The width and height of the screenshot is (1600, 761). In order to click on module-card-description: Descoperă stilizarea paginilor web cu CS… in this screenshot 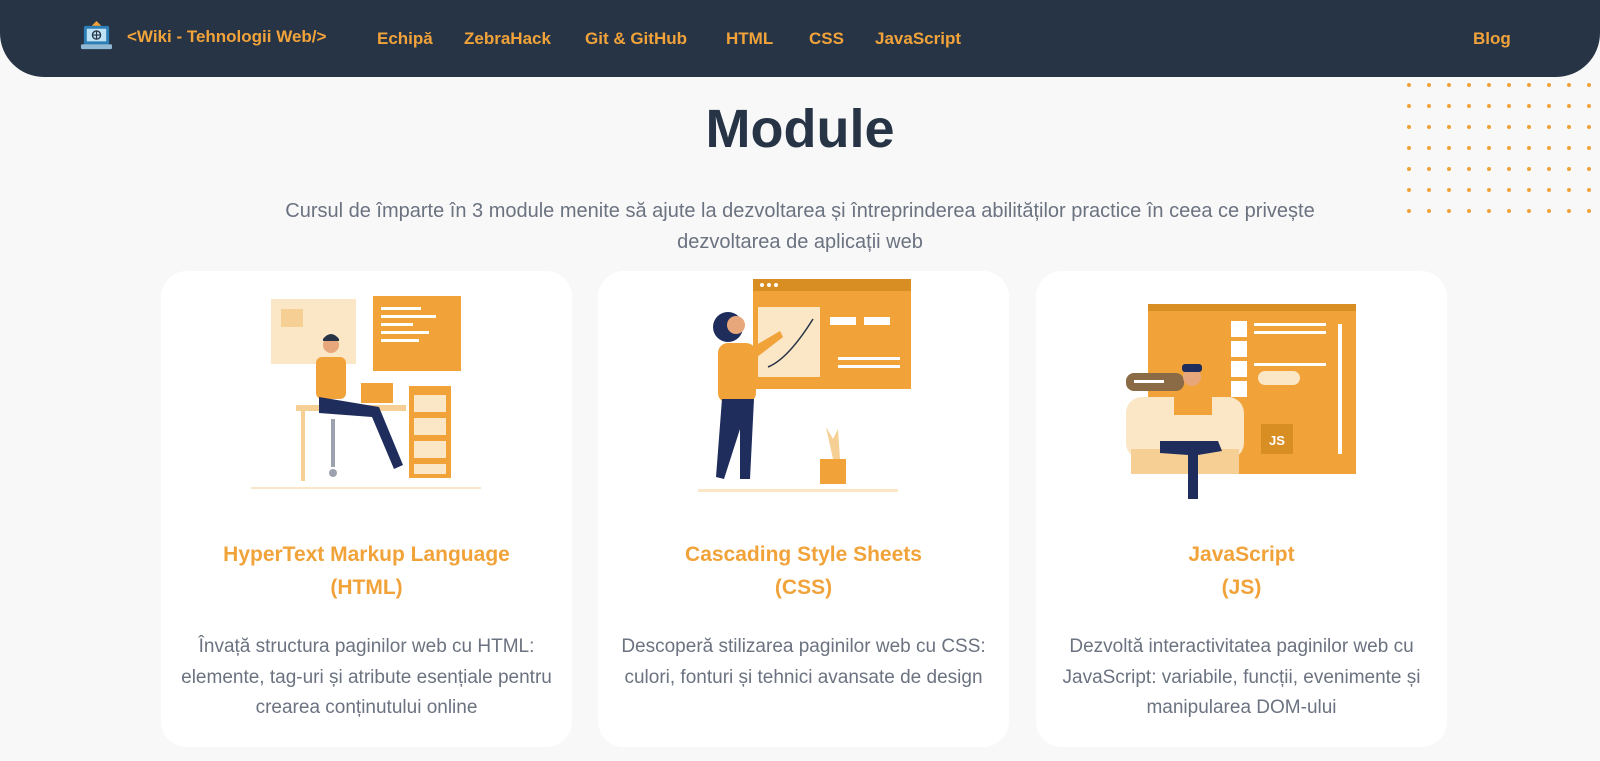, I will do `click(803, 662)`.